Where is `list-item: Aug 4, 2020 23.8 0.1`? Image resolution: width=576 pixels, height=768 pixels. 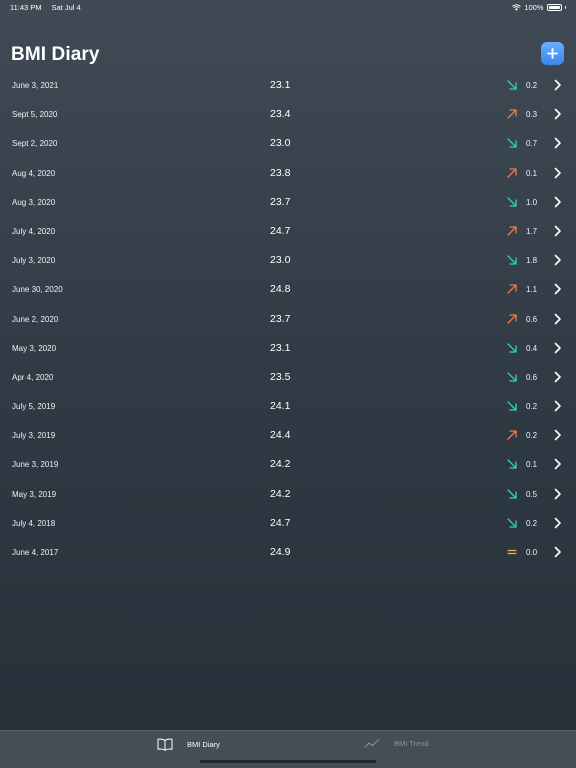 list-item: Aug 4, 2020 23.8 0.1 is located at coordinates (288, 173).